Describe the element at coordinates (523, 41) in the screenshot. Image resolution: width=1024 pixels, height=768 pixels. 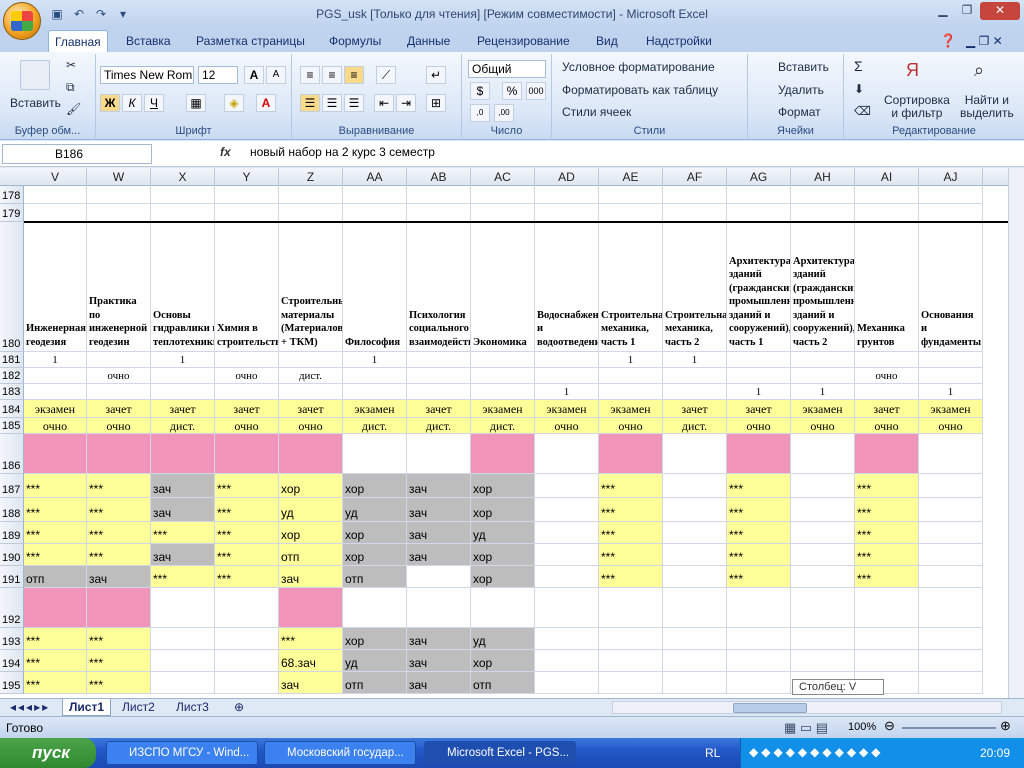
I see `tab-review: Рецензирование` at that location.